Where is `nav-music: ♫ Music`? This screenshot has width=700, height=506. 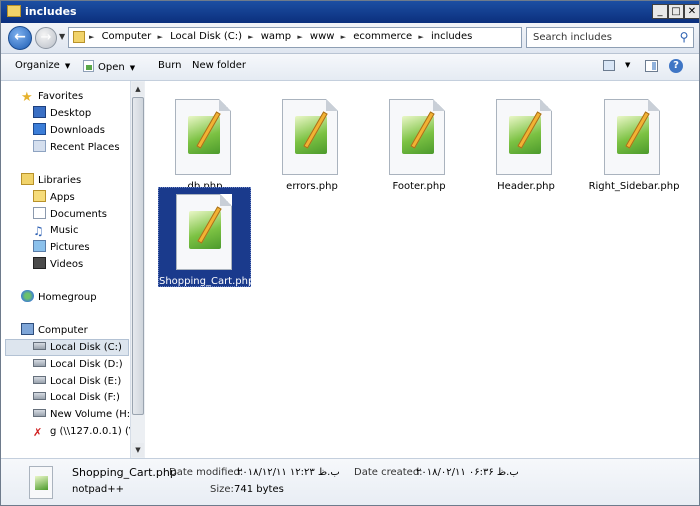
nav-music: ♫ Music is located at coordinates (55, 231).